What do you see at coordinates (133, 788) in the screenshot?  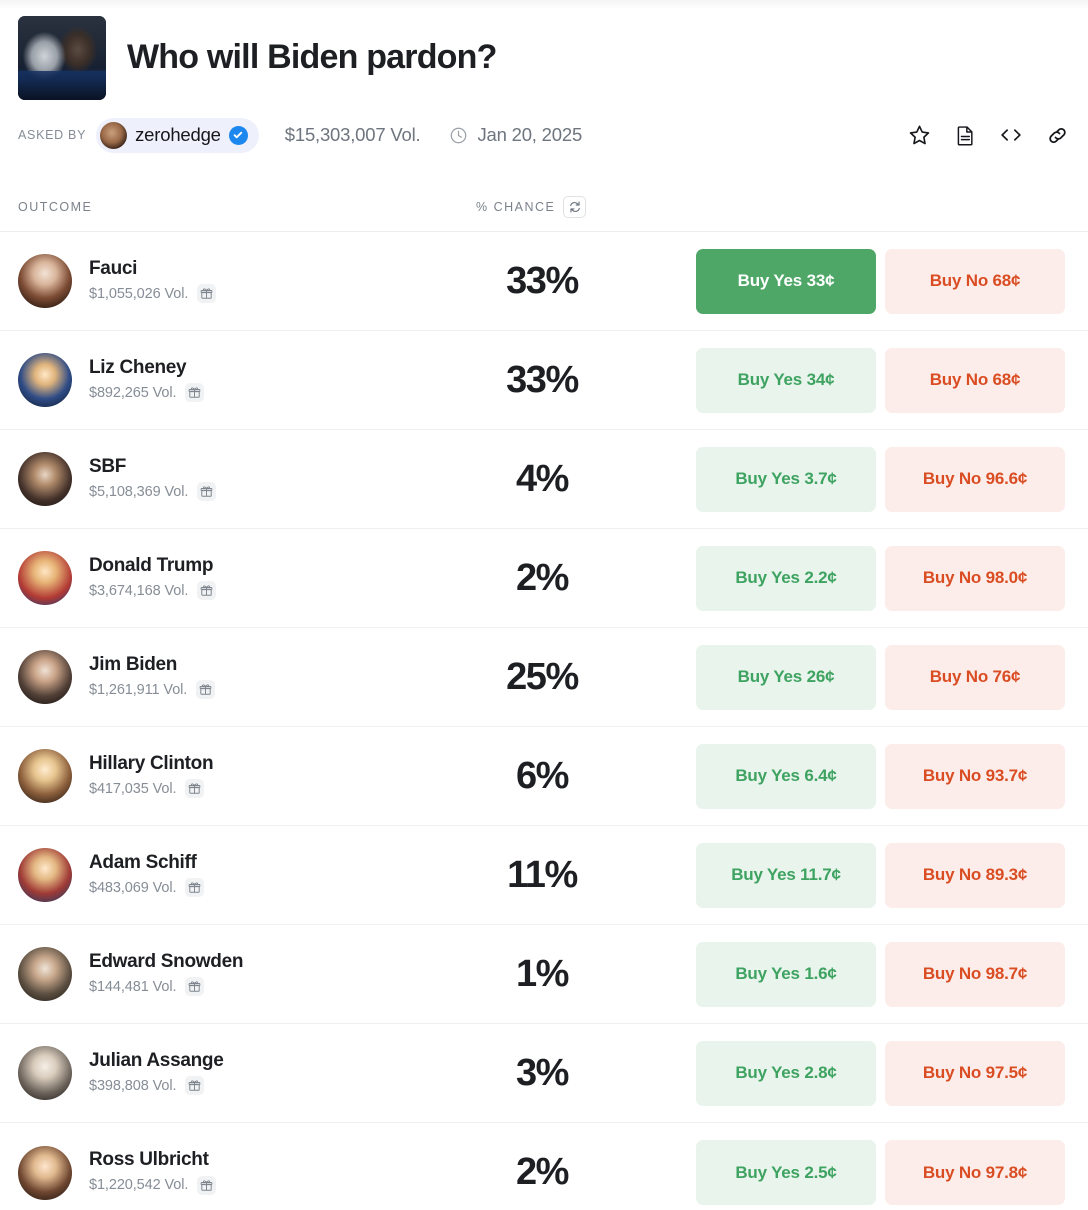 I see `outcome-volume: $417,035 Vol.` at bounding box center [133, 788].